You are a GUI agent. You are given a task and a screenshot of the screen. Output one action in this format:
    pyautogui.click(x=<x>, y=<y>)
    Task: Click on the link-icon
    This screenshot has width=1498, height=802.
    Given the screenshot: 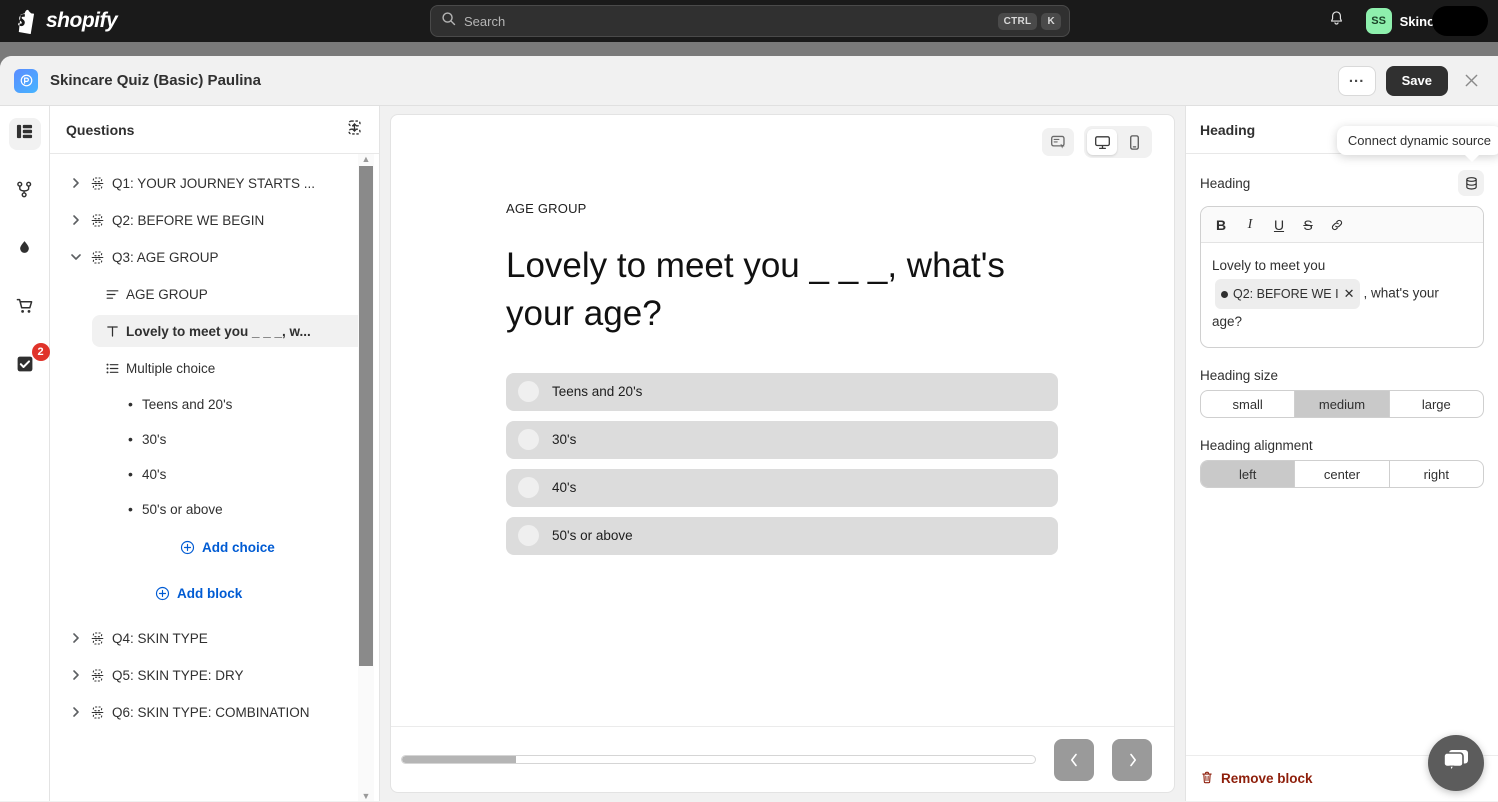 What is the action you would take?
    pyautogui.click(x=1337, y=225)
    